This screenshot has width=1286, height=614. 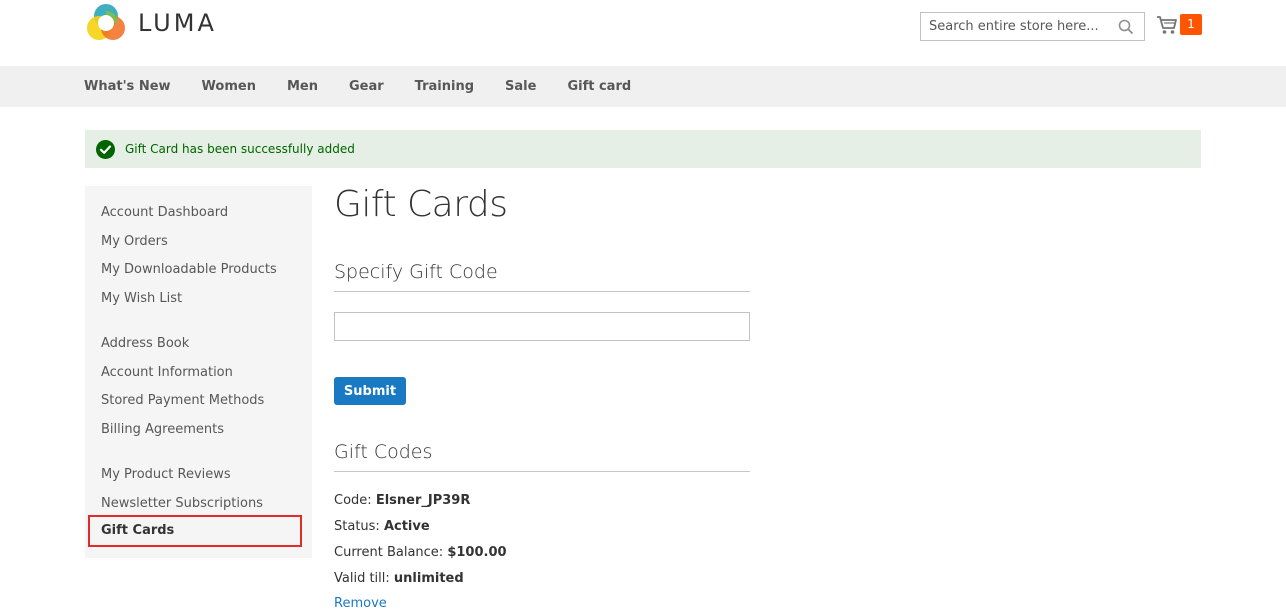 I want to click on nav-item-sale: Sale, so click(x=520, y=86).